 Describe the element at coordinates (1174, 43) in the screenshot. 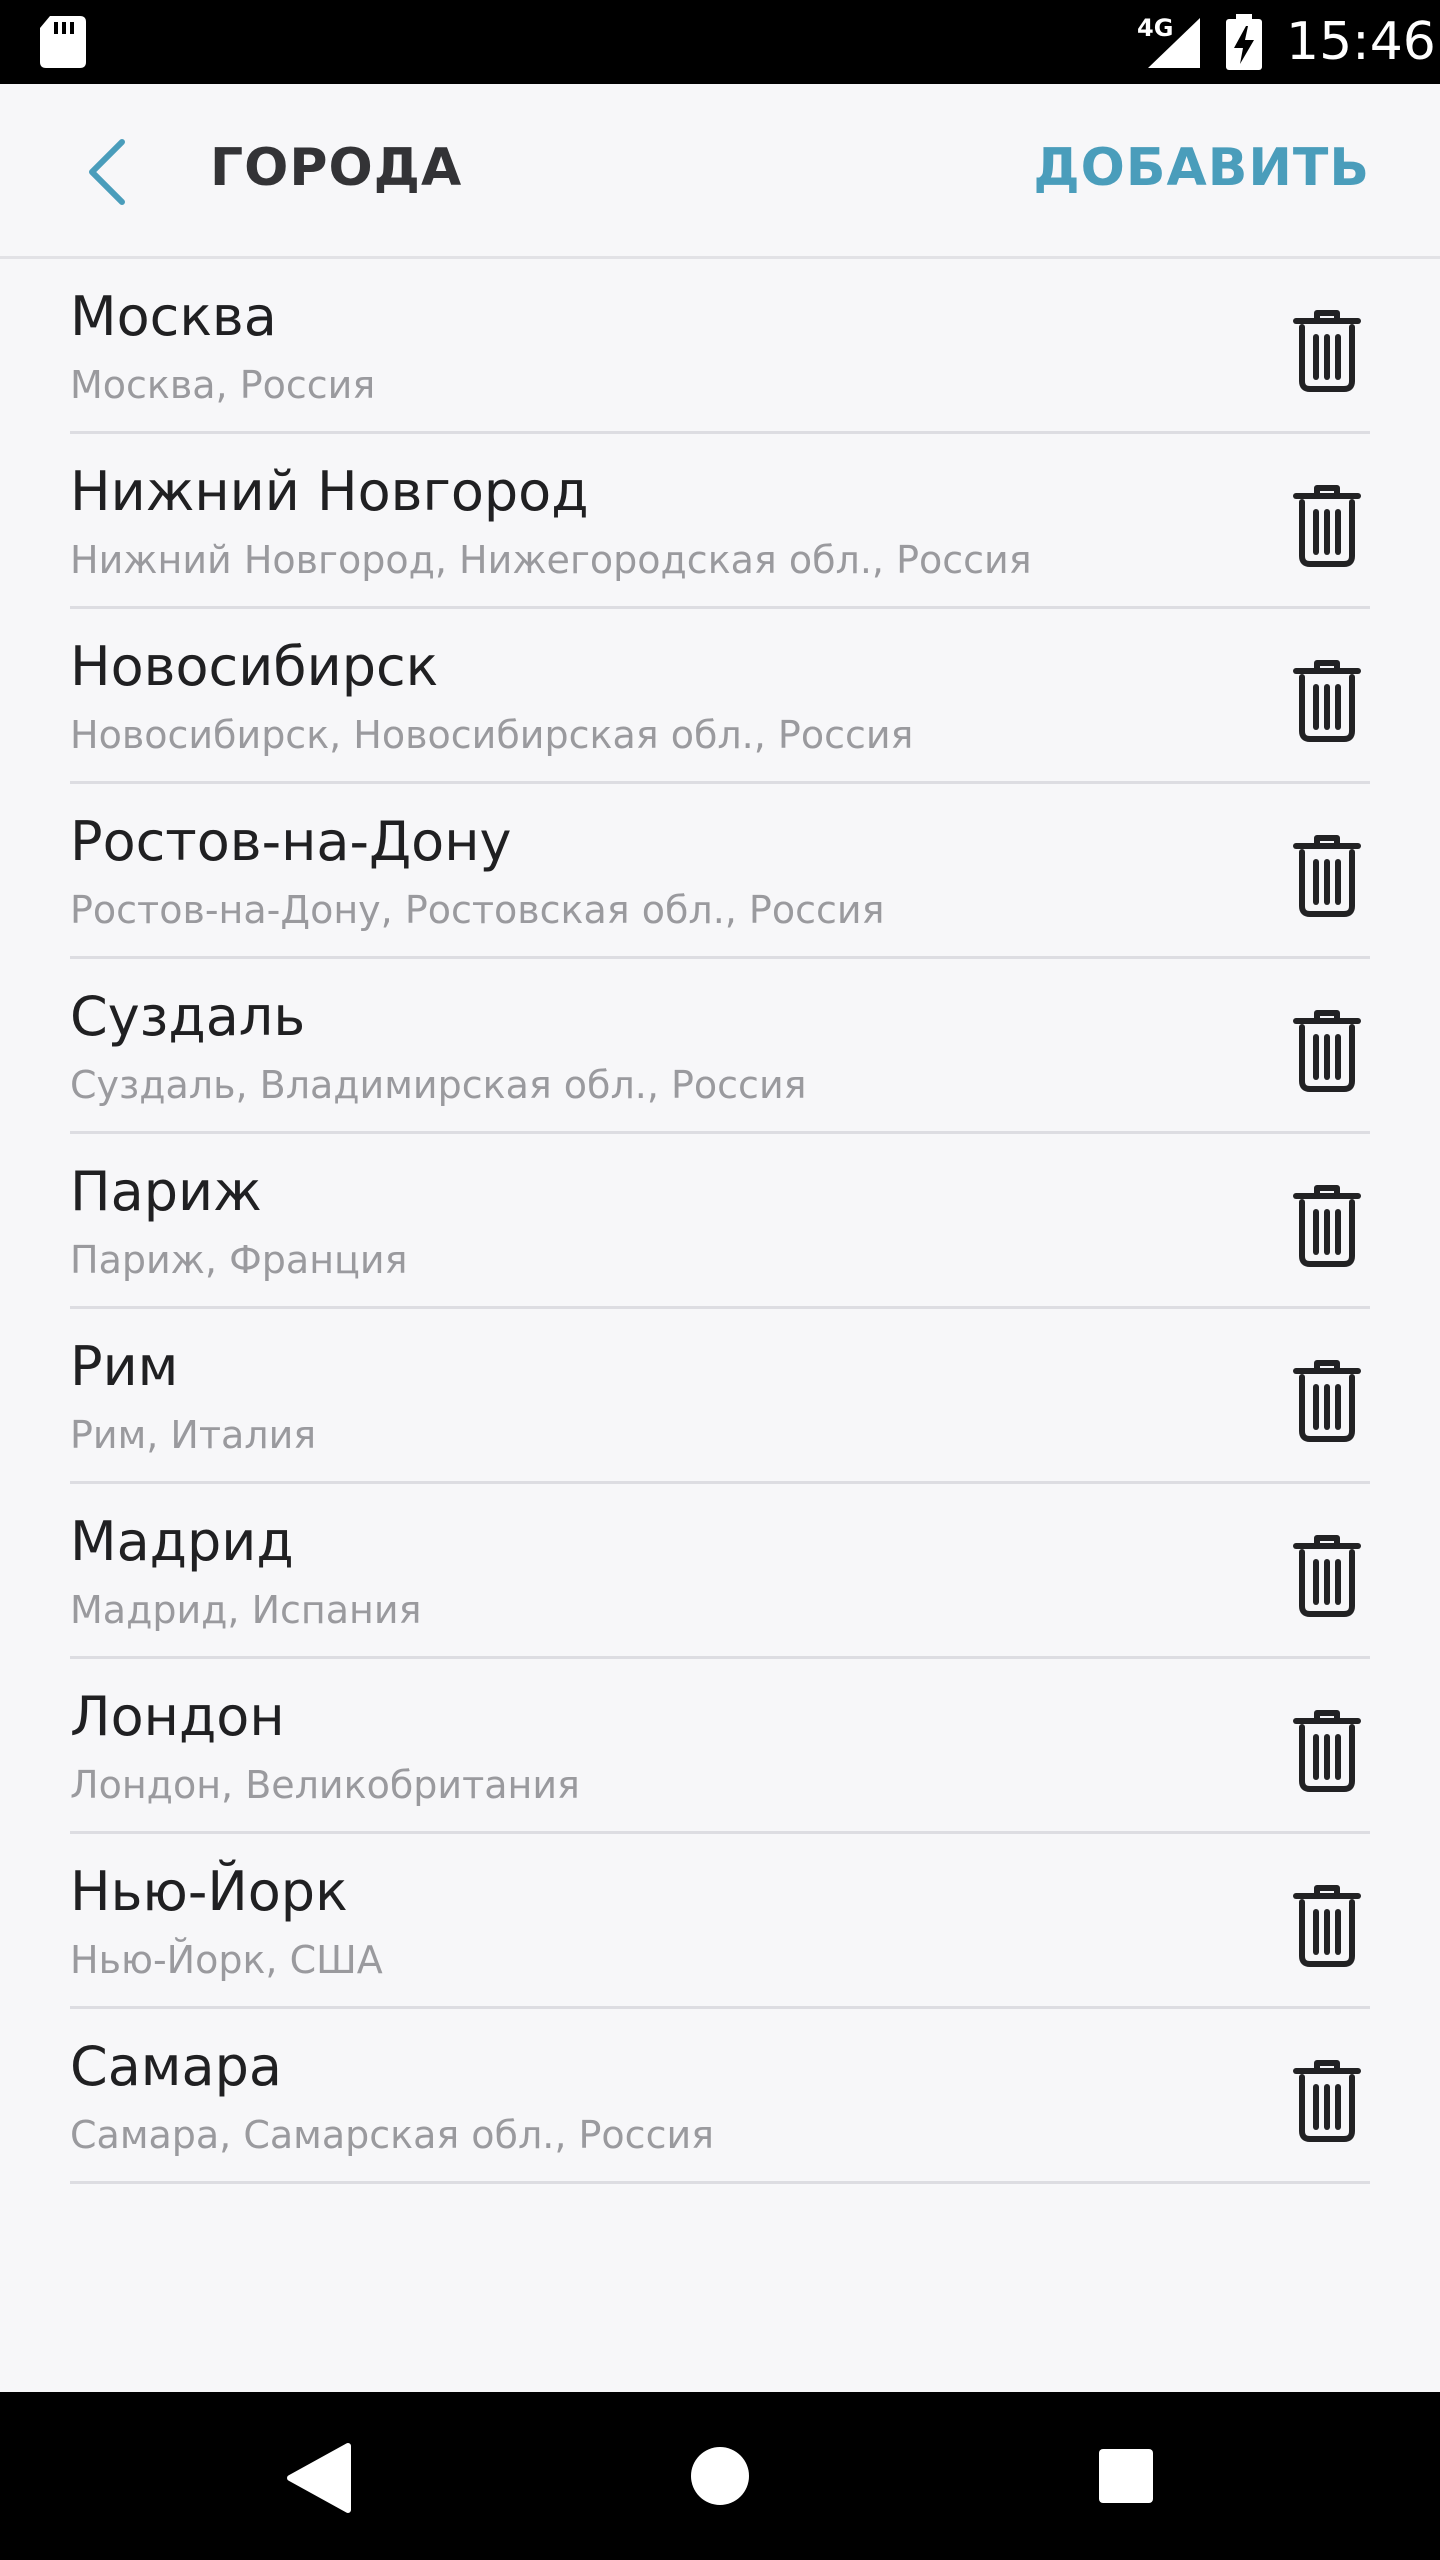

I see `signal-icon` at that location.